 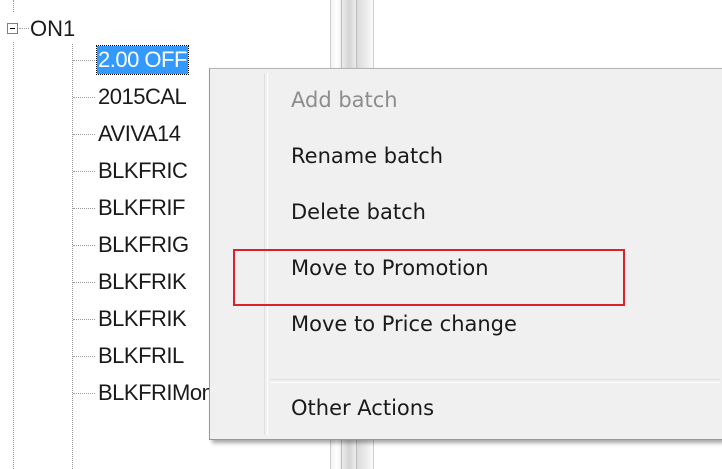 I want to click on menu-item-label: Rename batch, so click(x=367, y=156).